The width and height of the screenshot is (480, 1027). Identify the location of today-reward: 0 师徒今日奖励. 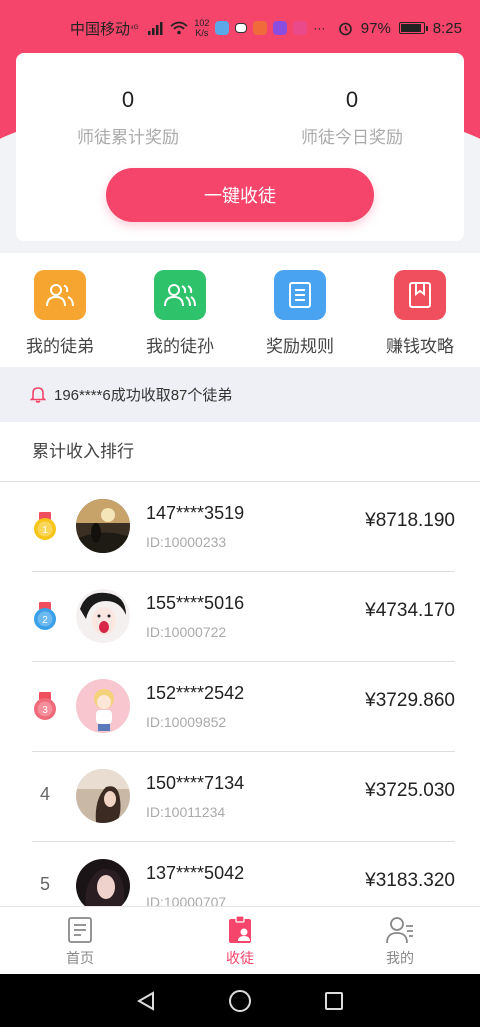
(352, 117).